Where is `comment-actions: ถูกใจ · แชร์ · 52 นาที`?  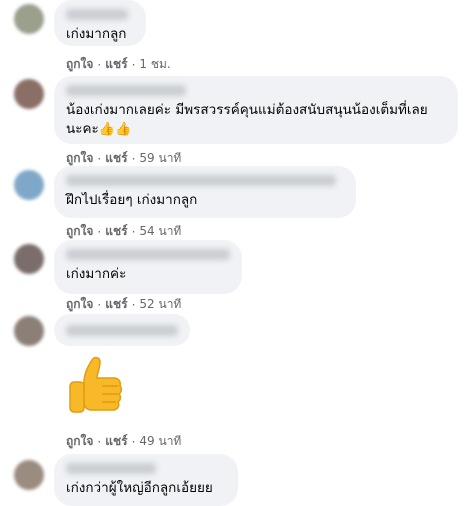 comment-actions: ถูกใจ · แชร์ · 52 นาที is located at coordinates (123, 304).